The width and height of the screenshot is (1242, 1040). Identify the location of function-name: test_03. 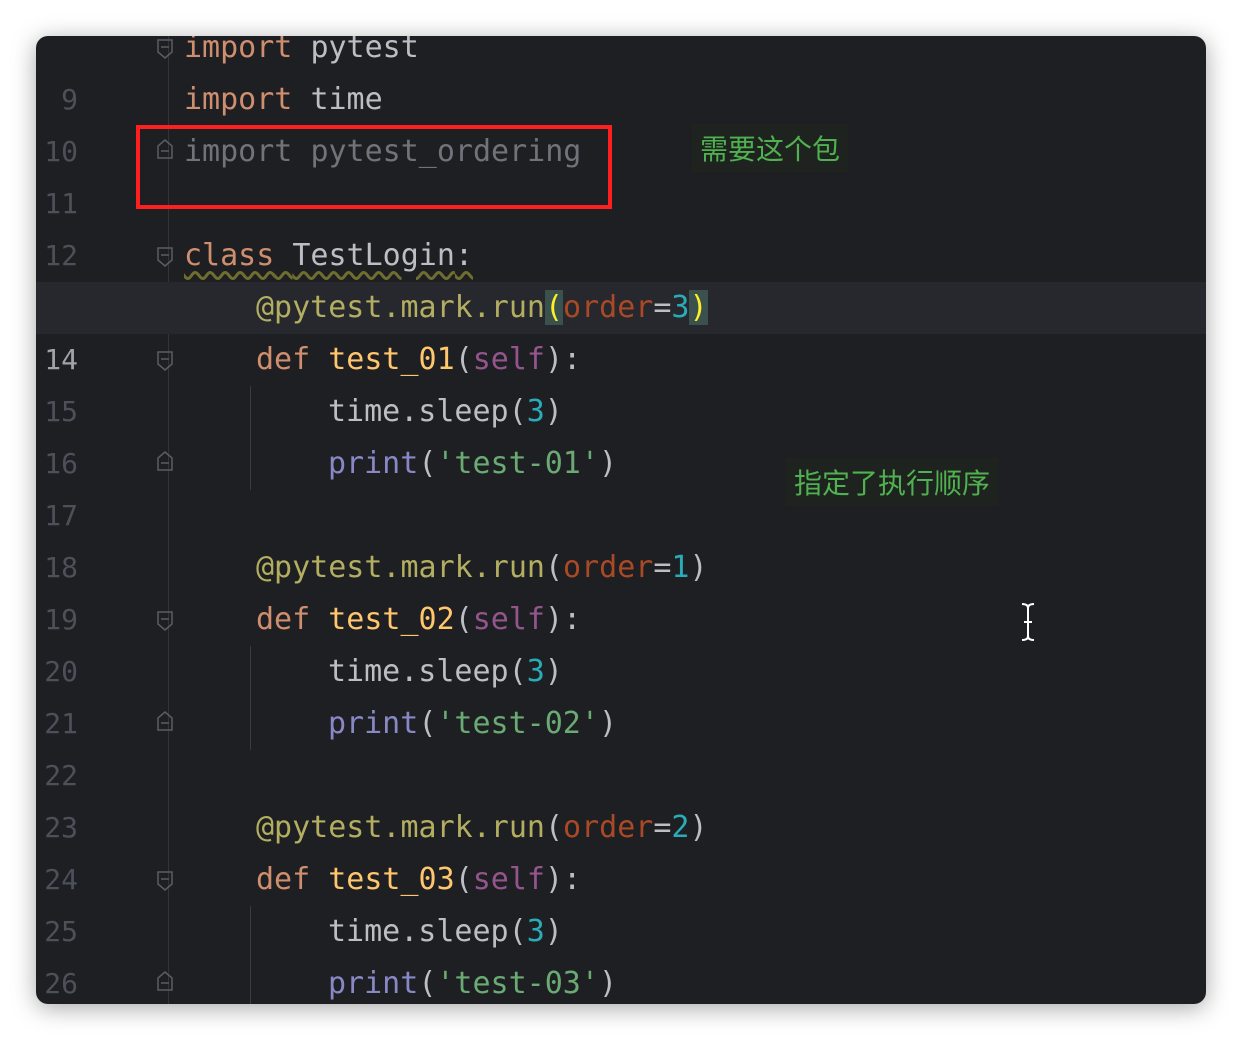
(391, 879).